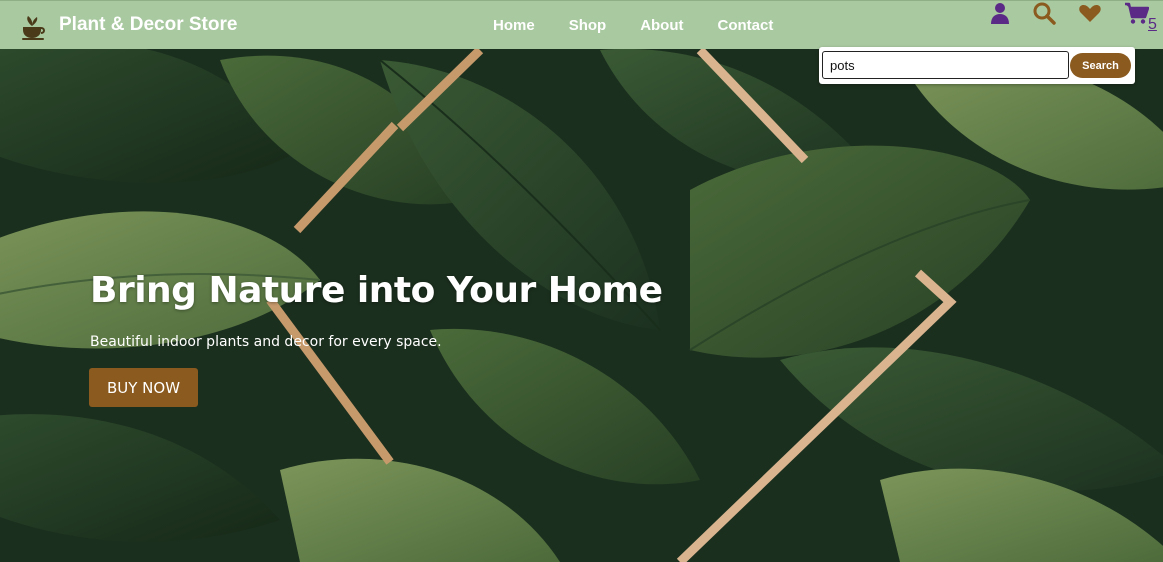 This screenshot has width=1163, height=562. Describe the element at coordinates (1044, 13) in the screenshot. I see `search-icon` at that location.